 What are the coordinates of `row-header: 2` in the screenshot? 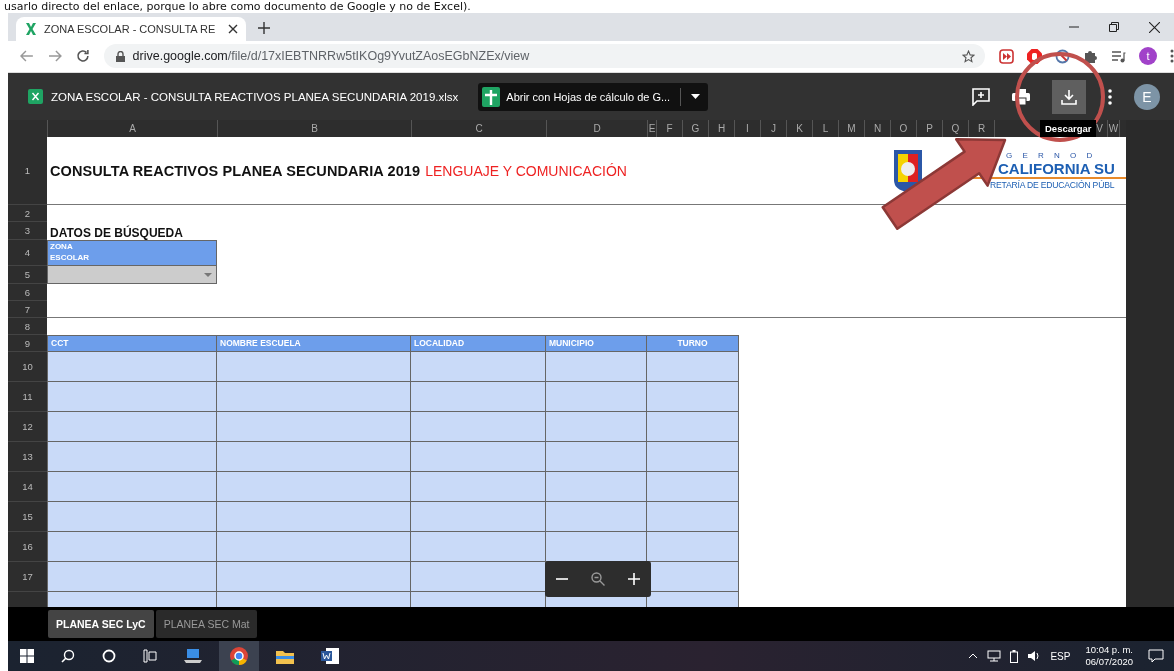 It's located at (27, 214).